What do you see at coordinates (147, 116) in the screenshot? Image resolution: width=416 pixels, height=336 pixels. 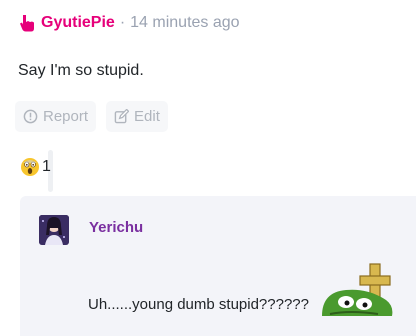 I see `edit-label: Edit` at bounding box center [147, 116].